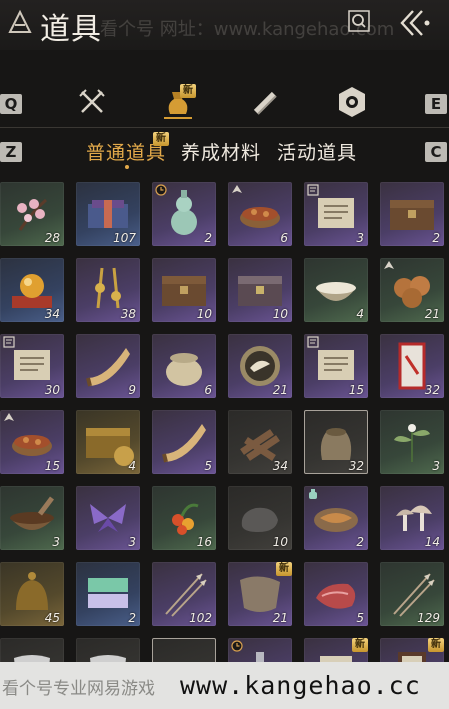 This screenshot has width=449, height=709. What do you see at coordinates (108, 658) in the screenshot?
I see `cloth-icon` at bounding box center [108, 658].